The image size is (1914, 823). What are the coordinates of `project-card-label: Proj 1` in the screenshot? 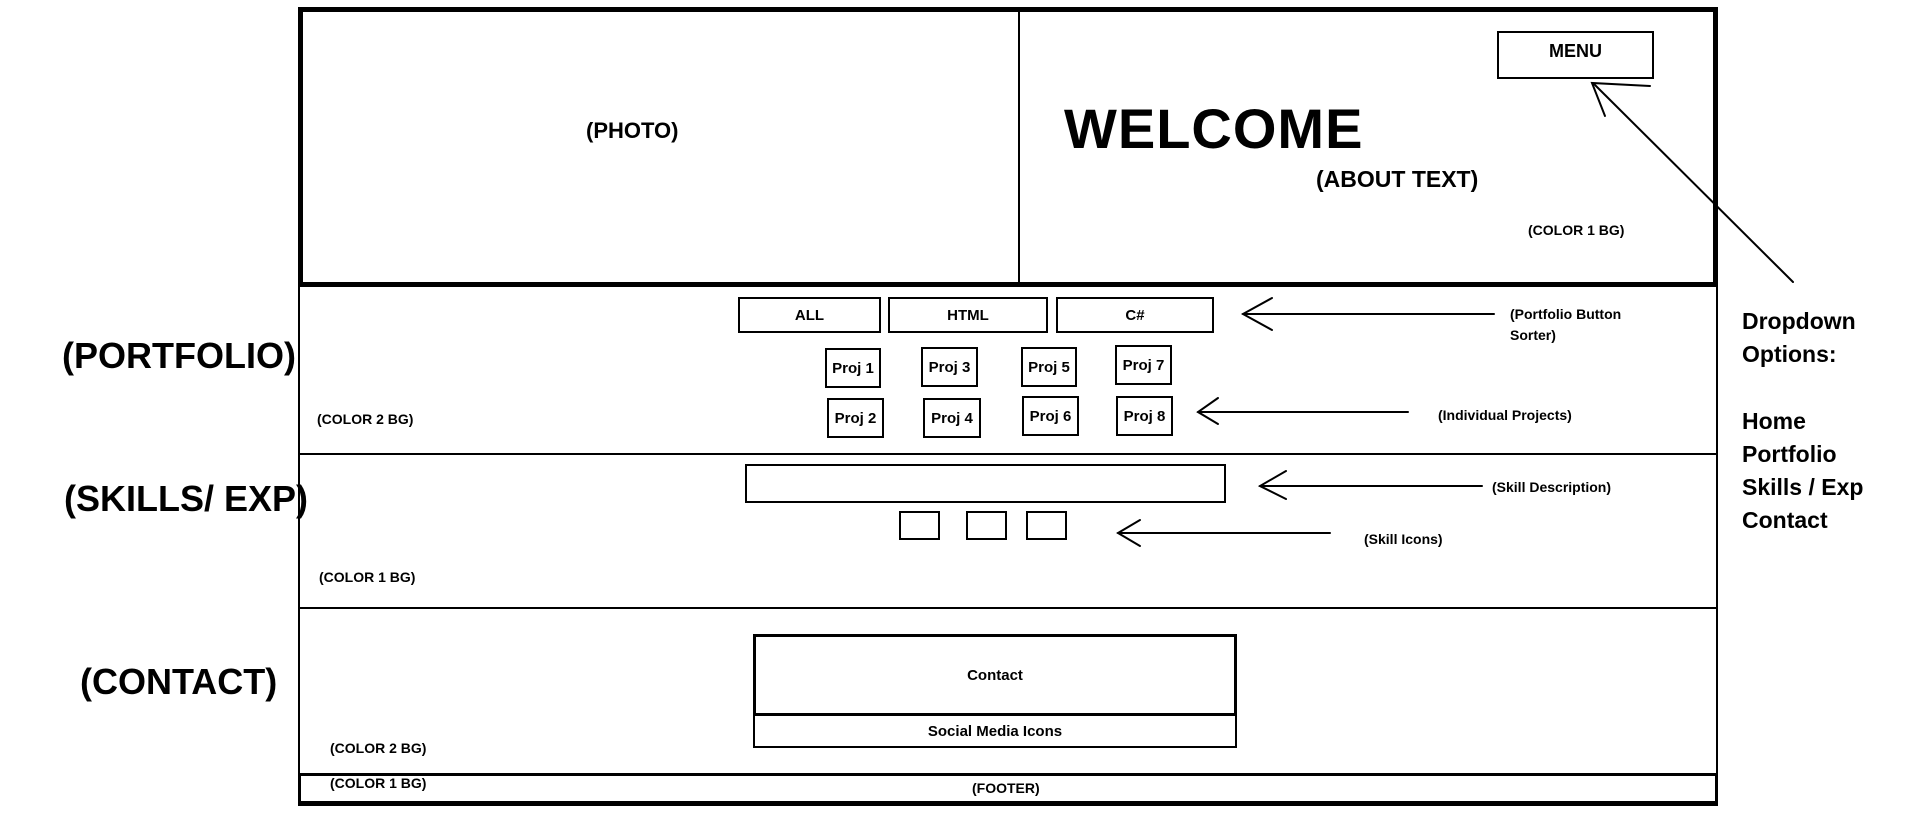 It's located at (853, 368).